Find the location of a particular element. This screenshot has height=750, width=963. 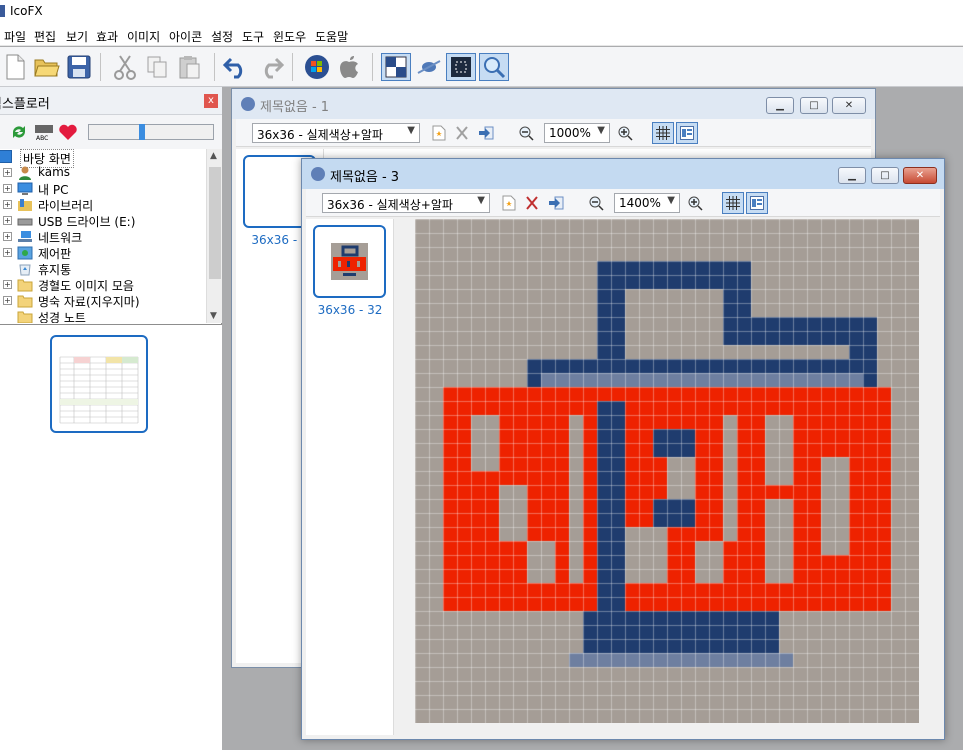

favorite-heart-icon is located at coordinates (68, 133).